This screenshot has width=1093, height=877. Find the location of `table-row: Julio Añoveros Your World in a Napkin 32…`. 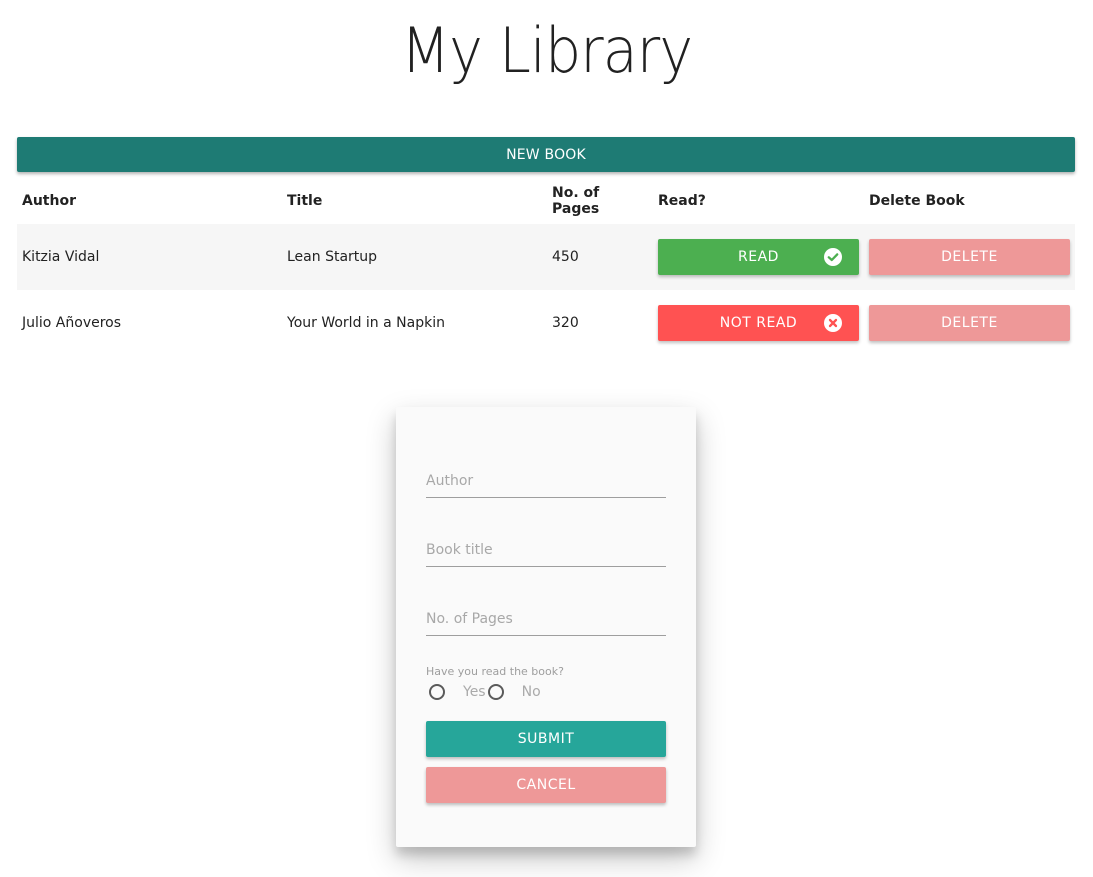

table-row: Julio Añoveros Your World in a Napkin 32… is located at coordinates (546, 323).